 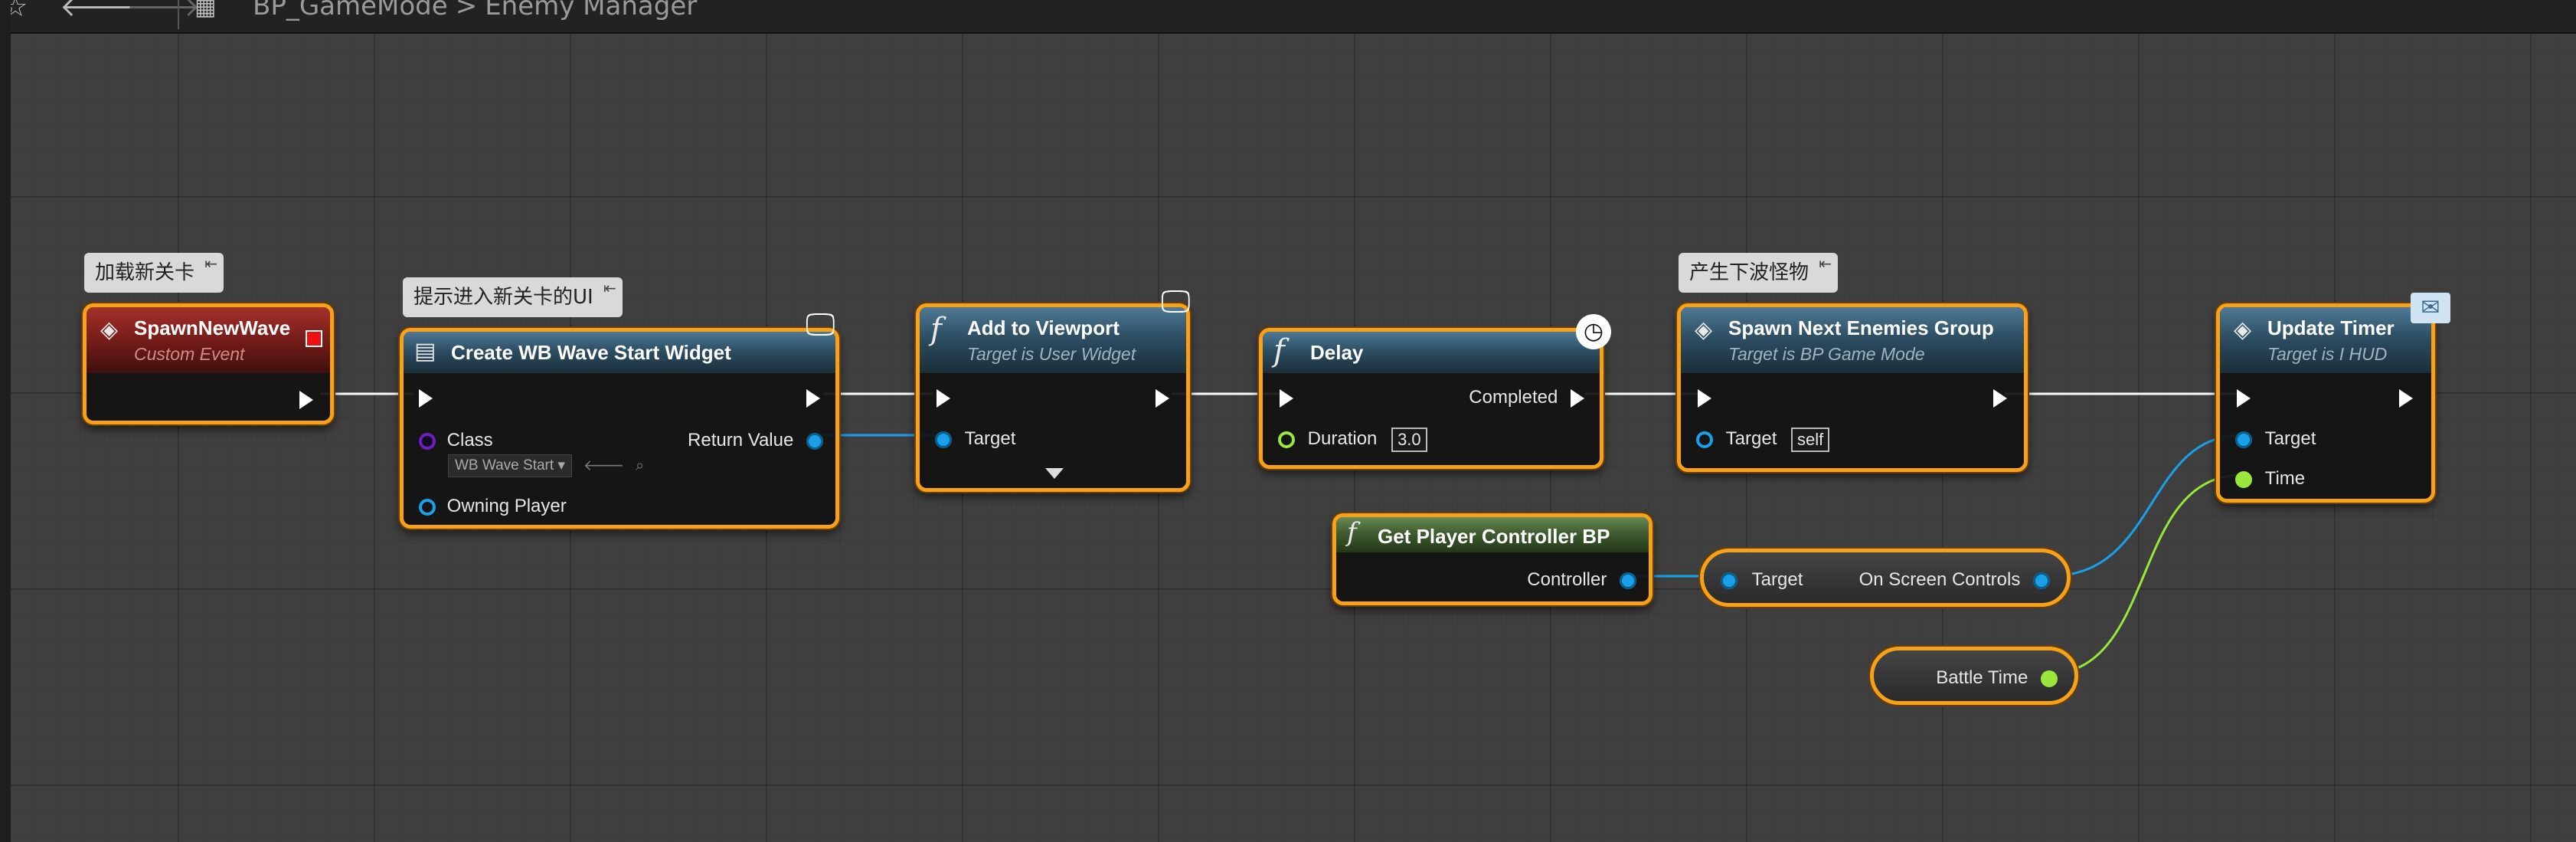 What do you see at coordinates (2145, 506) in the screenshot?
I see `object-wire-controls-to-hud` at bounding box center [2145, 506].